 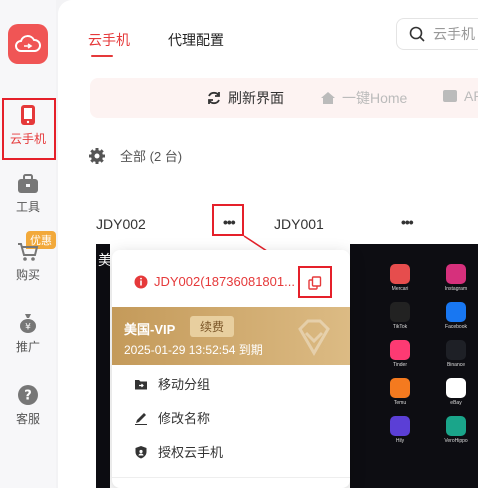 I want to click on folder-move-icon, so click(x=141, y=384).